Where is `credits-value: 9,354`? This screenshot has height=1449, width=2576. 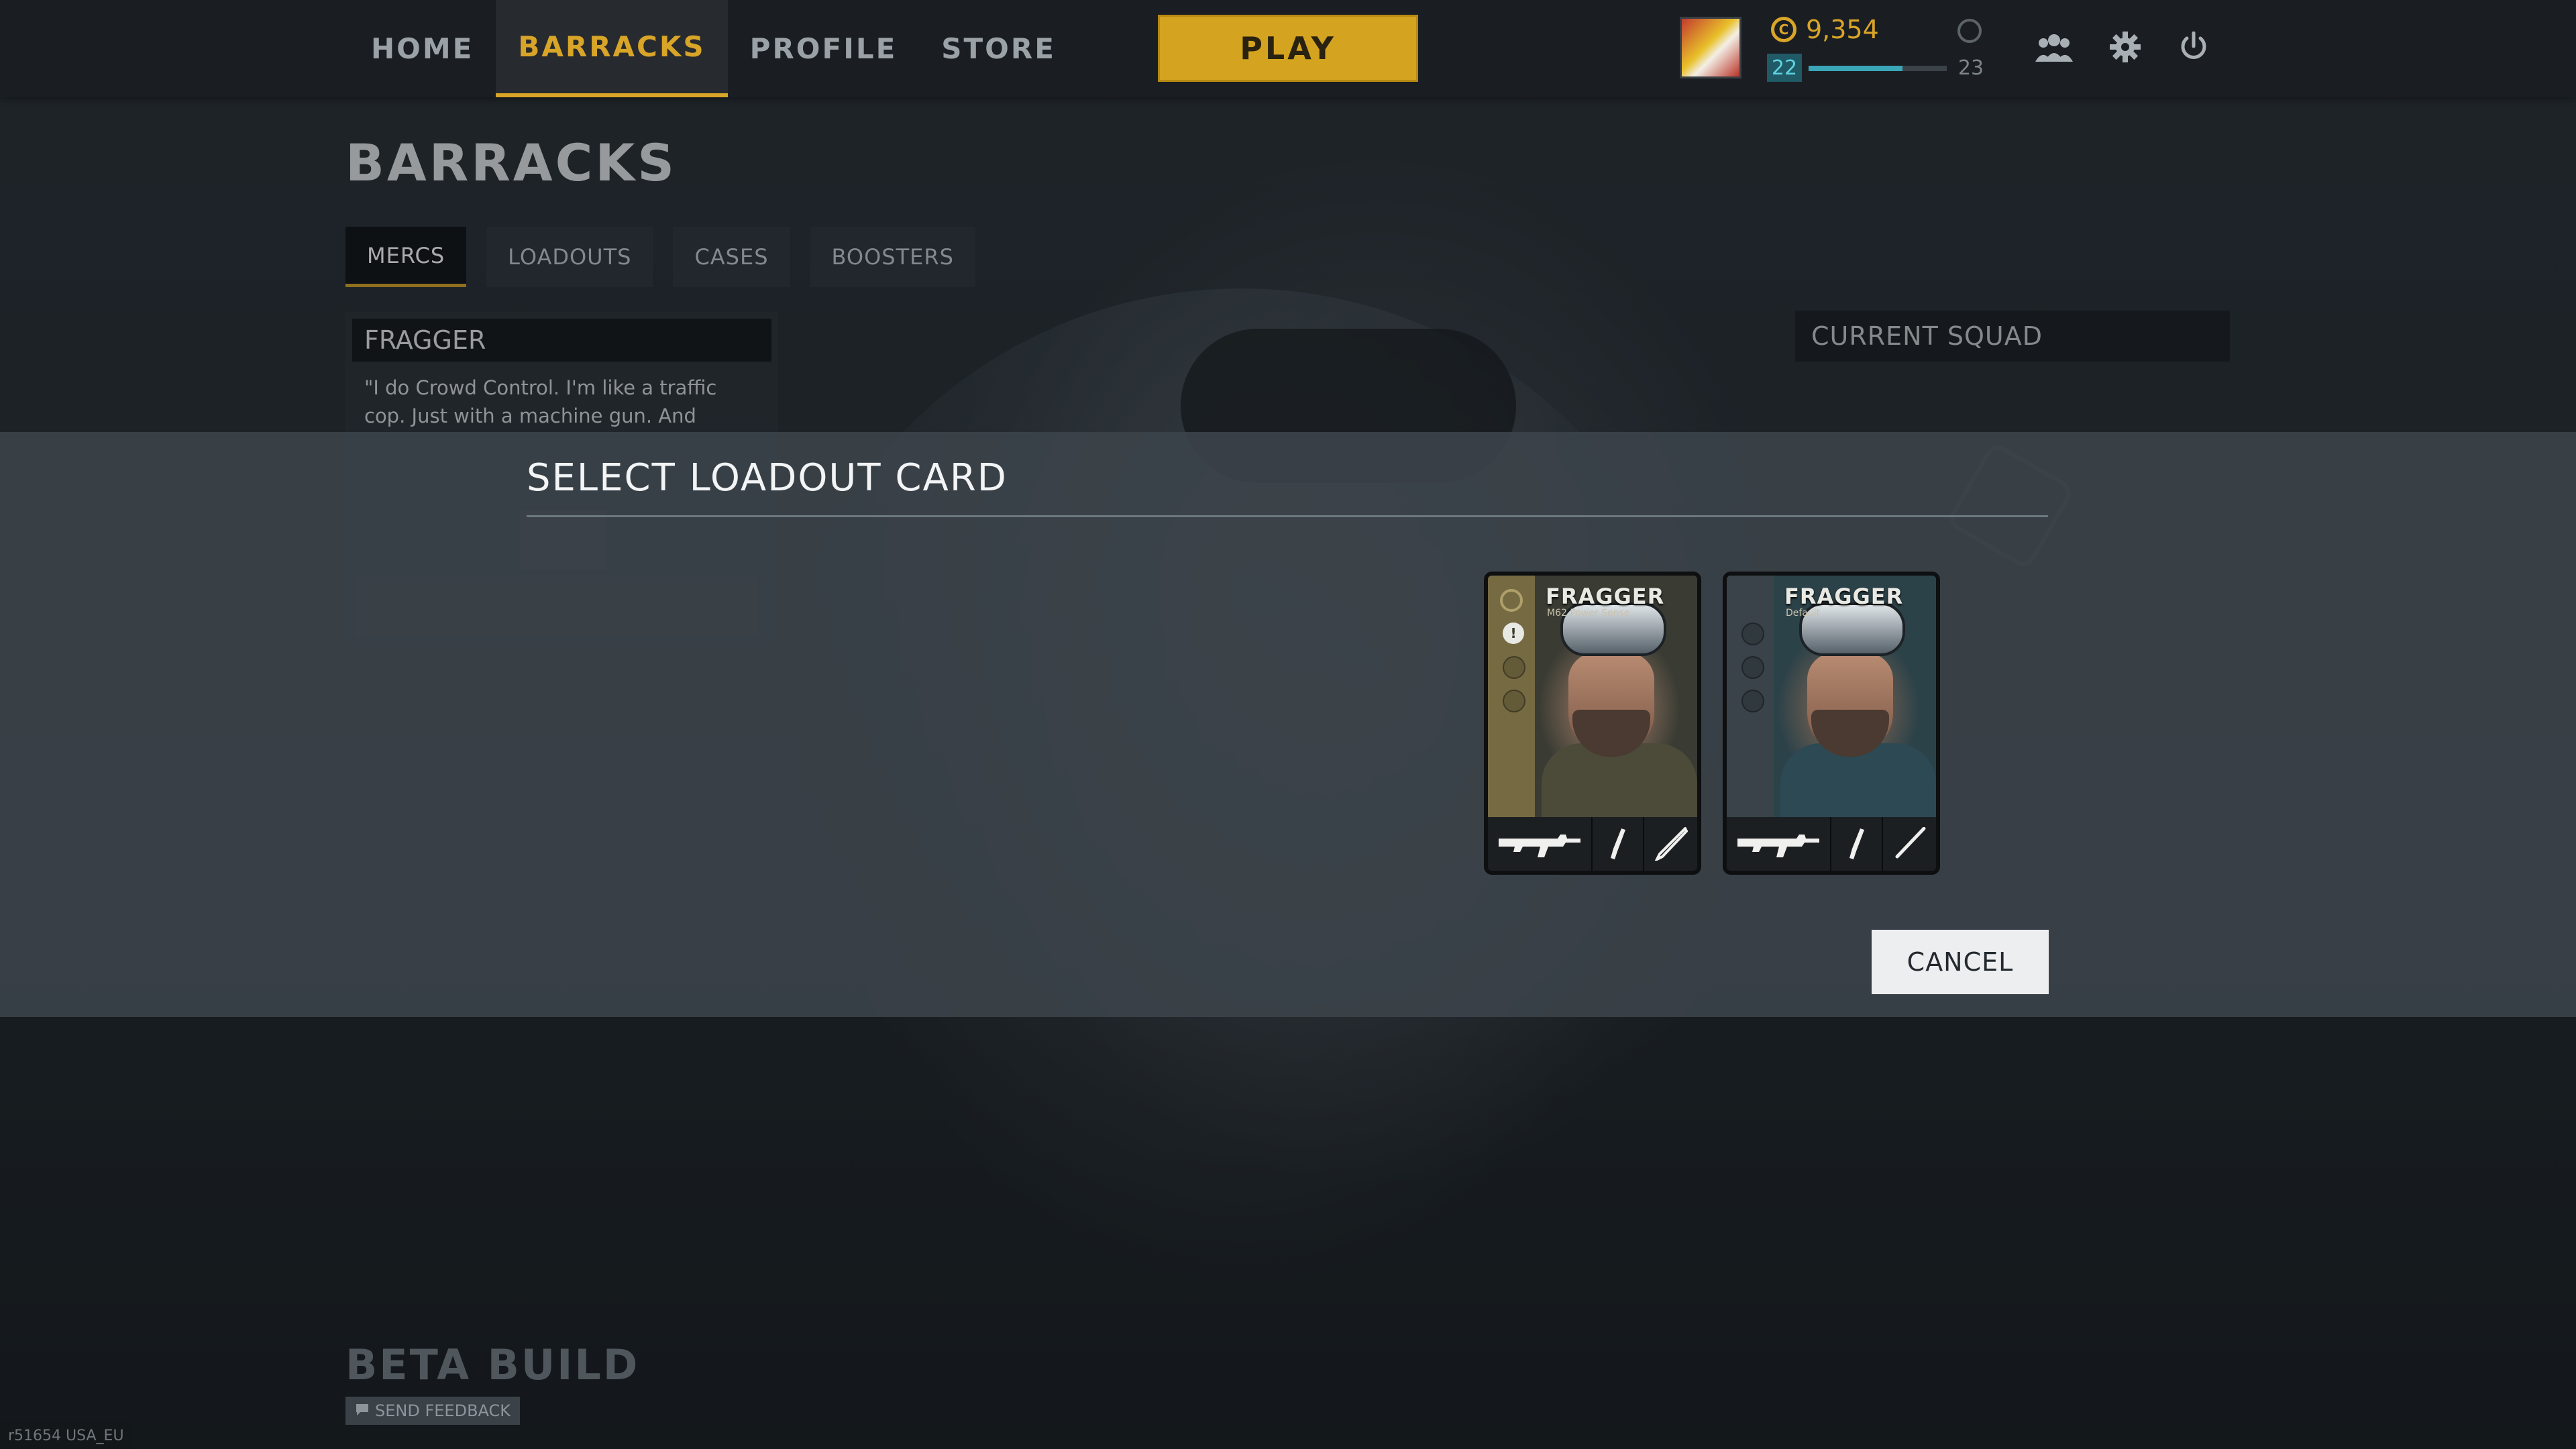
credits-value: 9,354 is located at coordinates (1842, 29).